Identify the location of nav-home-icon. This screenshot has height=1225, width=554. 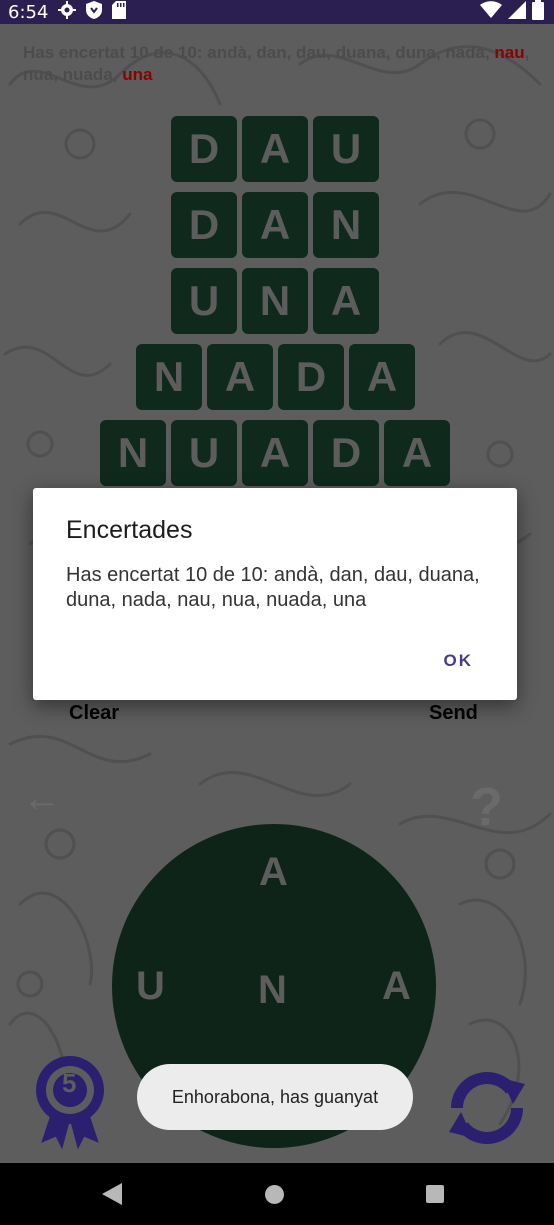
(274, 1194).